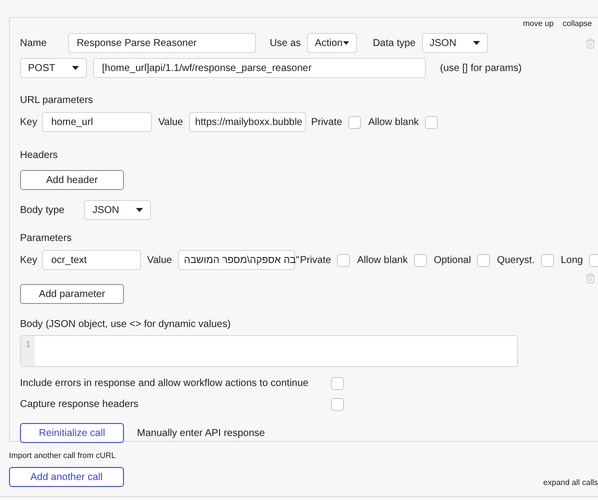 The height and width of the screenshot is (500, 598). I want to click on header-link: collapse, so click(577, 25).